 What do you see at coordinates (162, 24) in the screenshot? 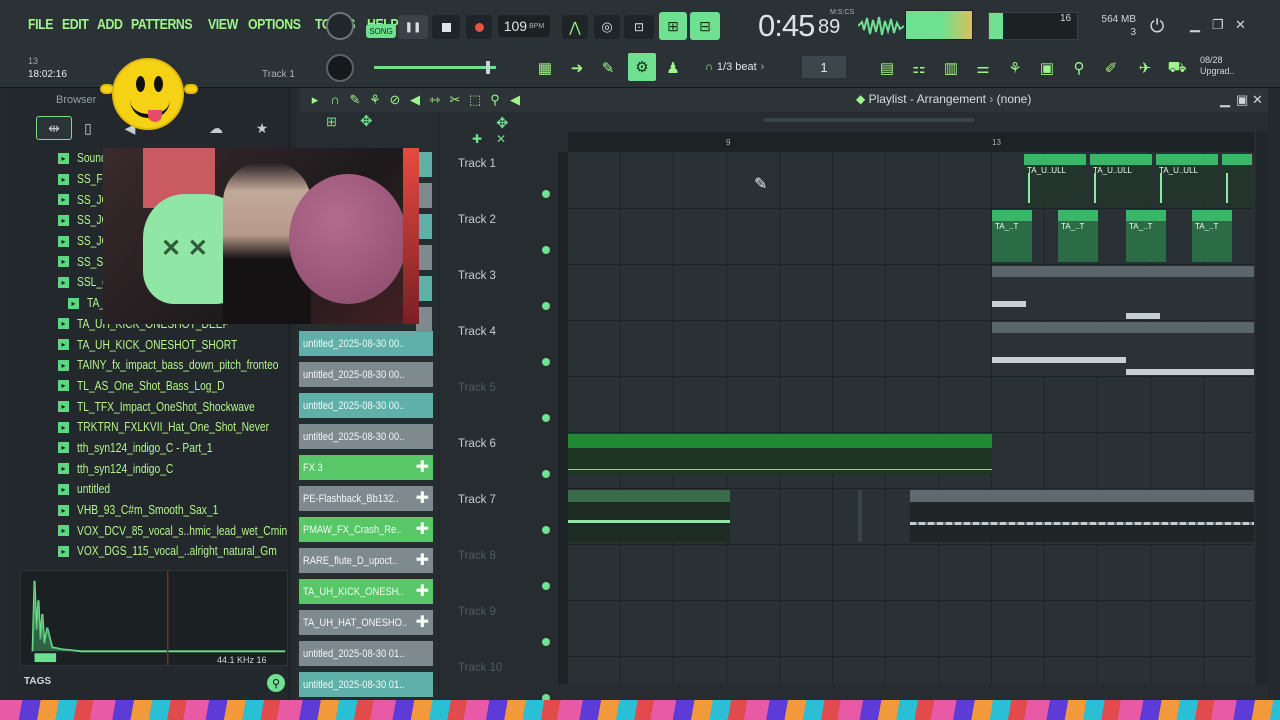
I see `menu-patterns: PATTERNS` at bounding box center [162, 24].